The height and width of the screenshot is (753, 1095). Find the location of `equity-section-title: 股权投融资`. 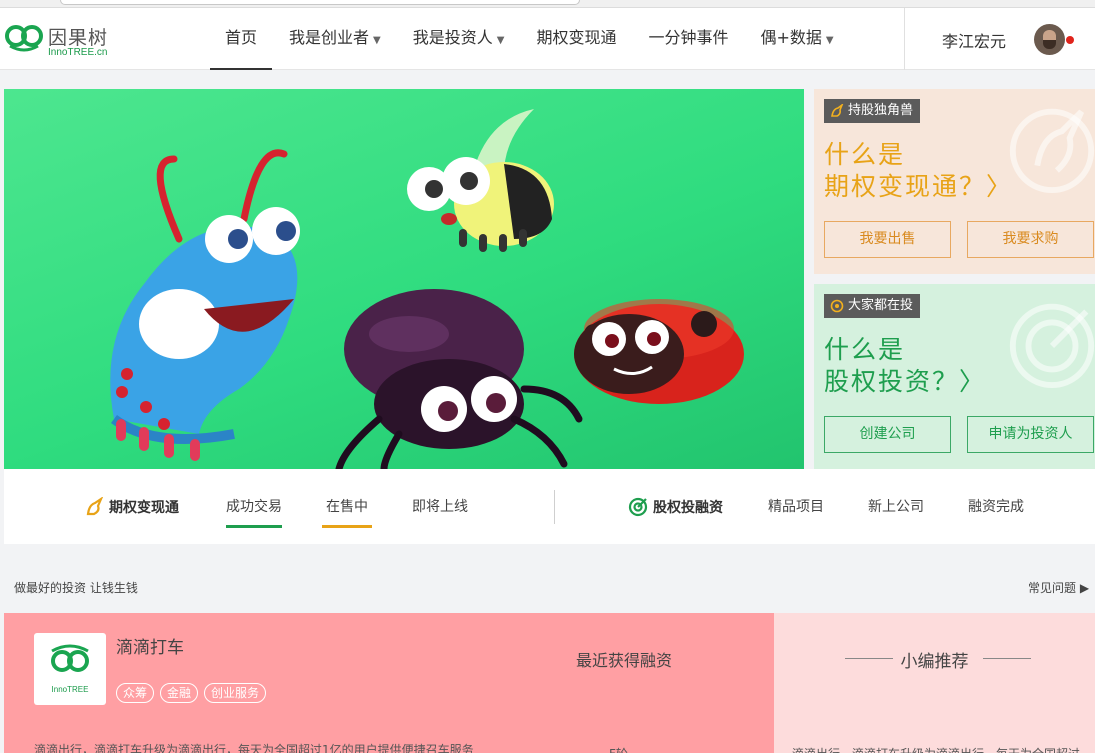

equity-section-title: 股权投融资 is located at coordinates (675, 506).